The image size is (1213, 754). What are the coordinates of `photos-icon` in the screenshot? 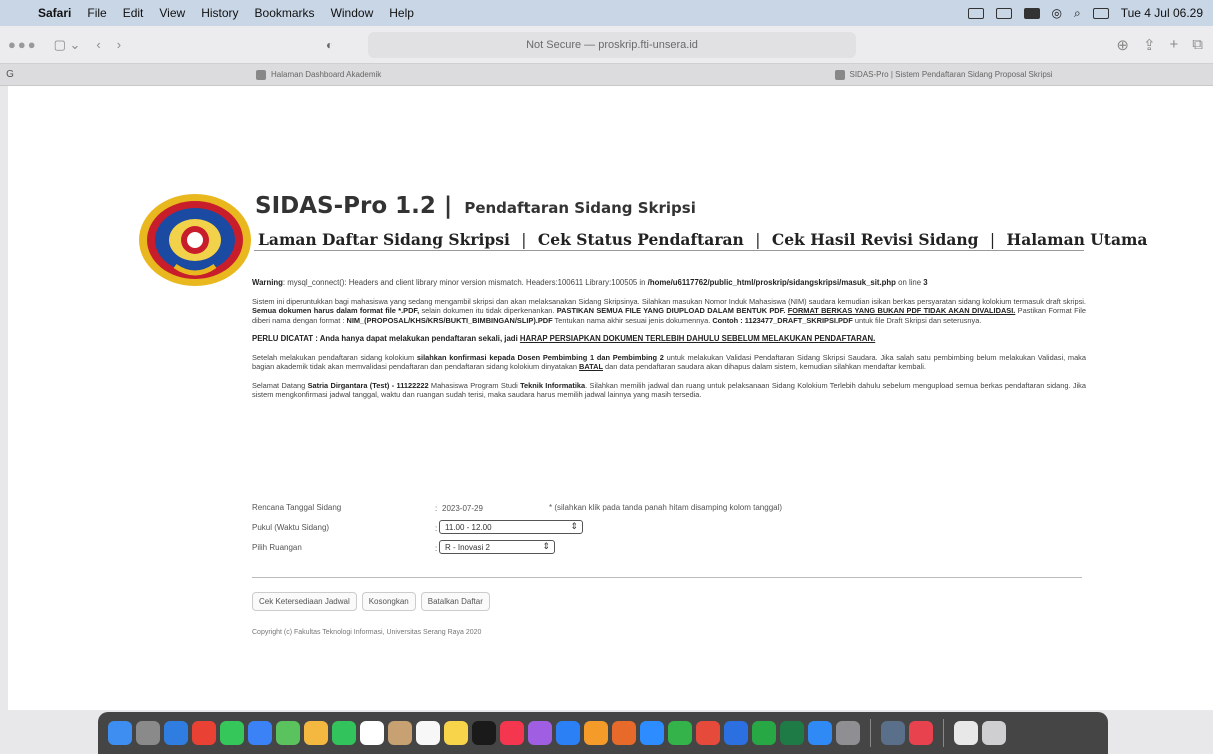 It's located at (316, 733).